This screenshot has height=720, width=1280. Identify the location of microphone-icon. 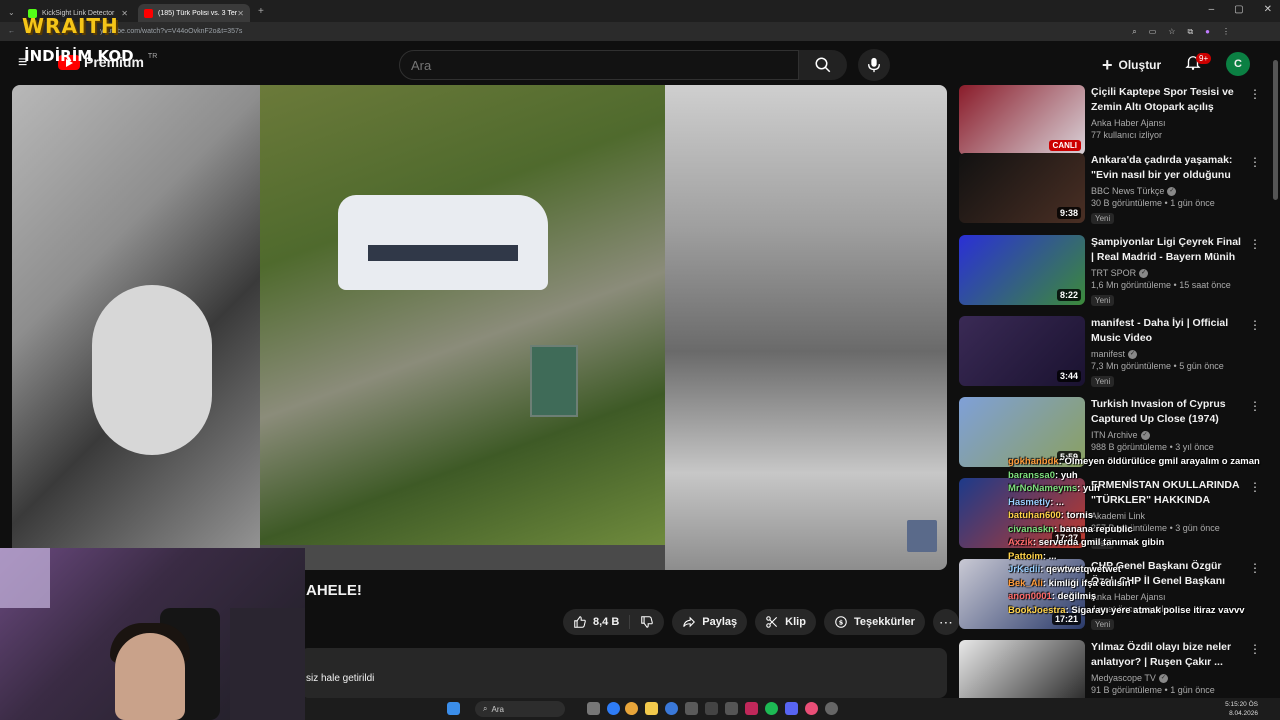
(874, 65).